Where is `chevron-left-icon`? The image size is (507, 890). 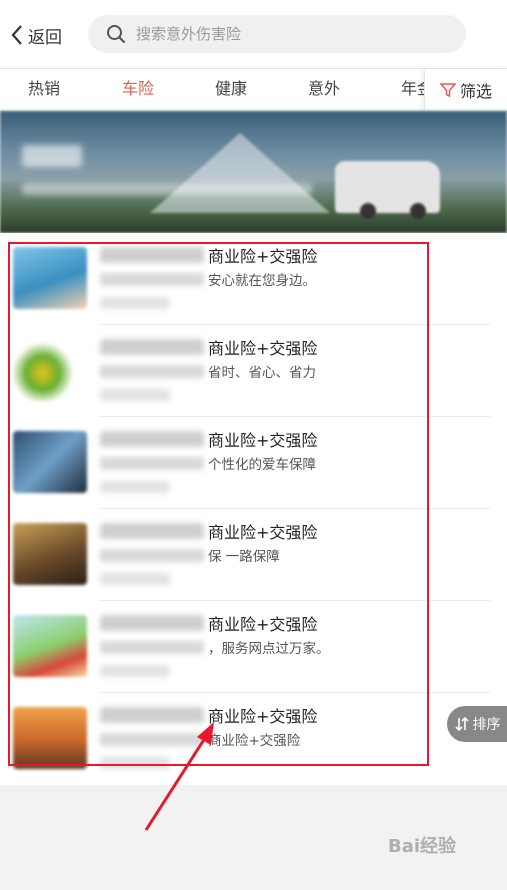
chevron-left-icon is located at coordinates (16, 35).